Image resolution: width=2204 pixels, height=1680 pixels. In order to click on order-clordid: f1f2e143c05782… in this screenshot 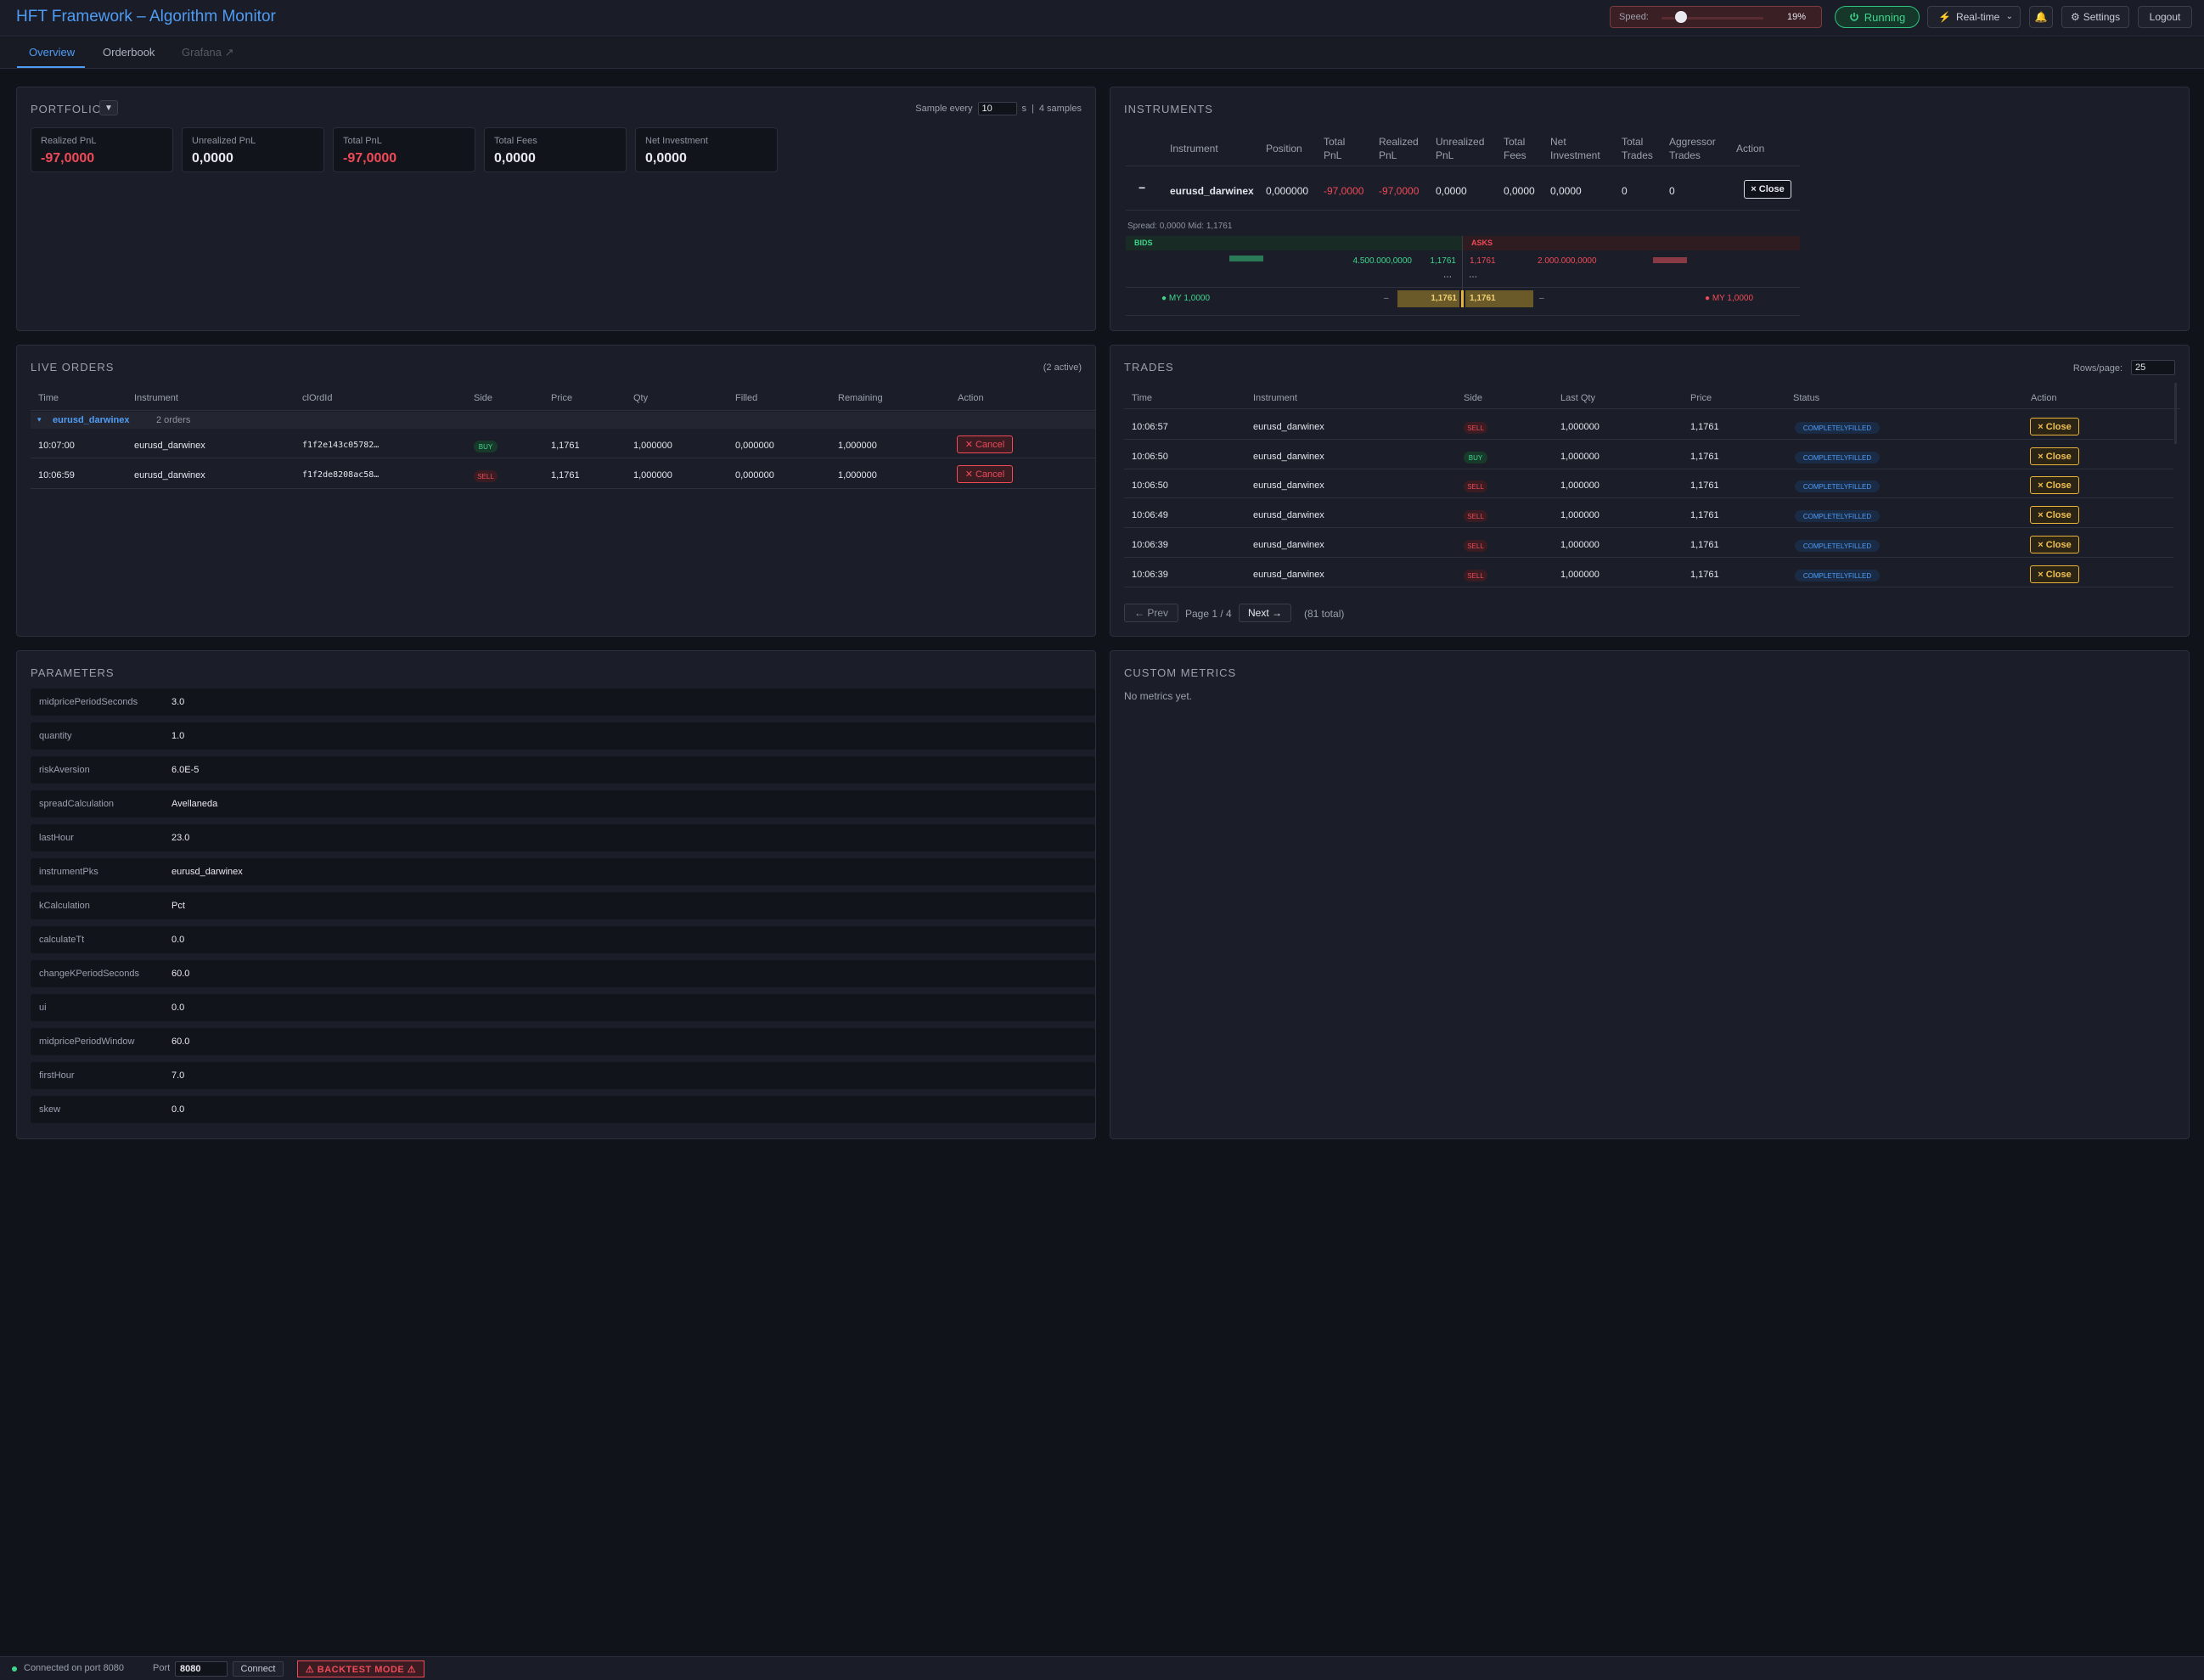, I will do `click(341, 445)`.